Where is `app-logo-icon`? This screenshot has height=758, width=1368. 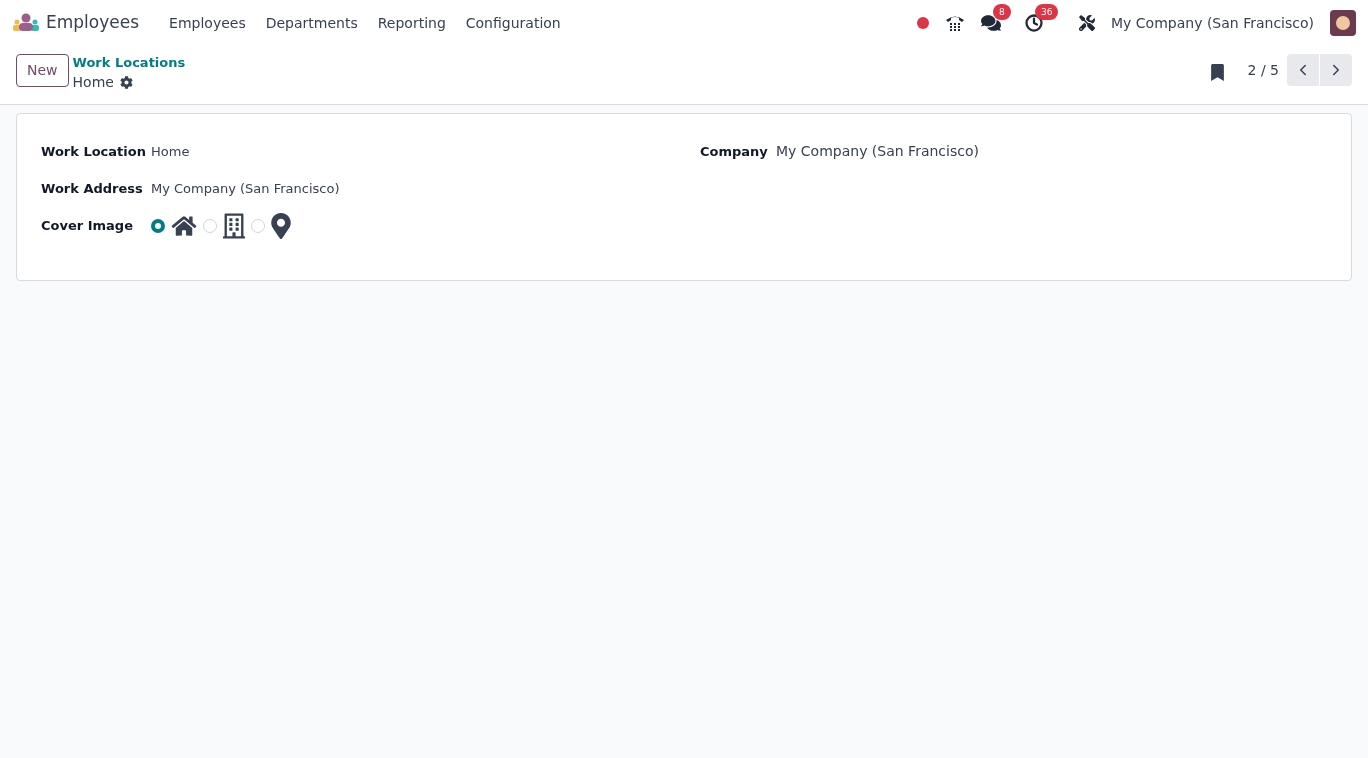 app-logo-icon is located at coordinates (26, 23).